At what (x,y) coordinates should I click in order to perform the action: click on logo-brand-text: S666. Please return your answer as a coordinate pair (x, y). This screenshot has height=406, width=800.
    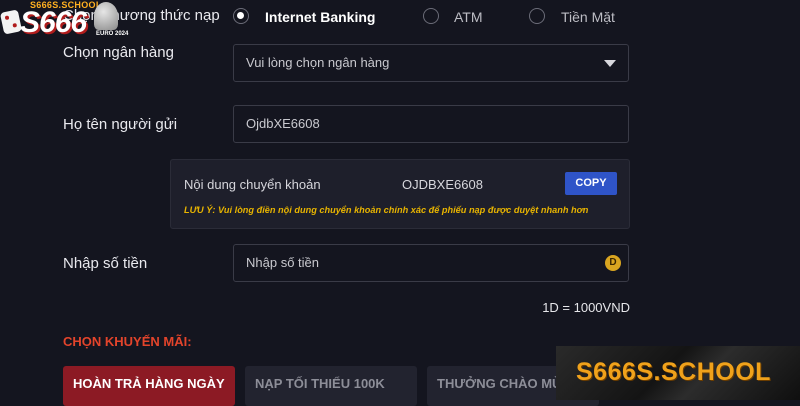
    Looking at the image, I should click on (53, 22).